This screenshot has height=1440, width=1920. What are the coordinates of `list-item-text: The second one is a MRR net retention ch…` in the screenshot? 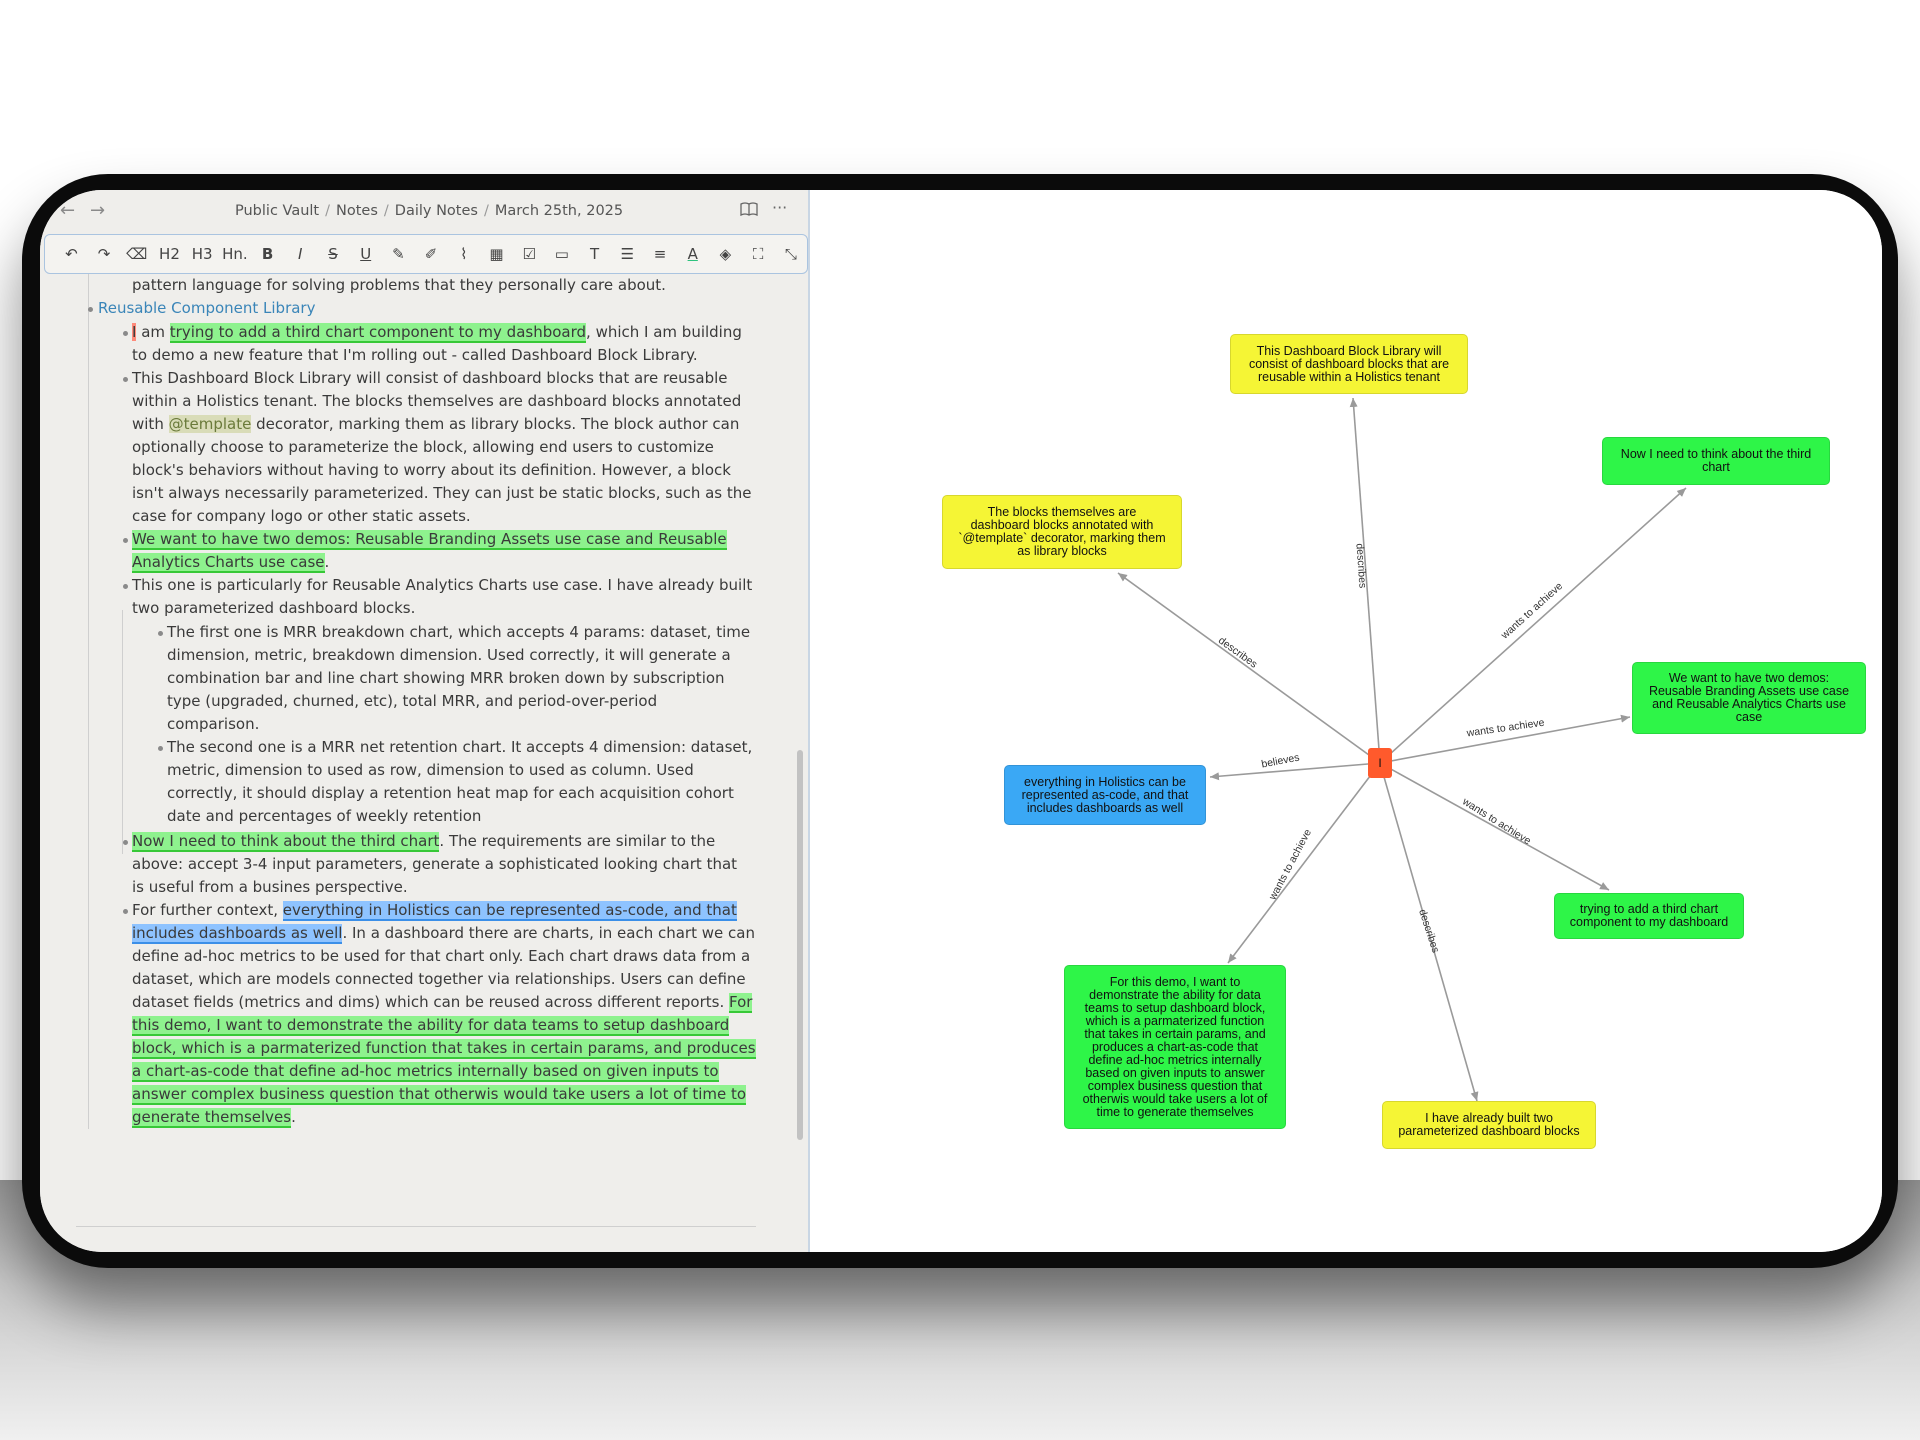 It's located at (460, 747).